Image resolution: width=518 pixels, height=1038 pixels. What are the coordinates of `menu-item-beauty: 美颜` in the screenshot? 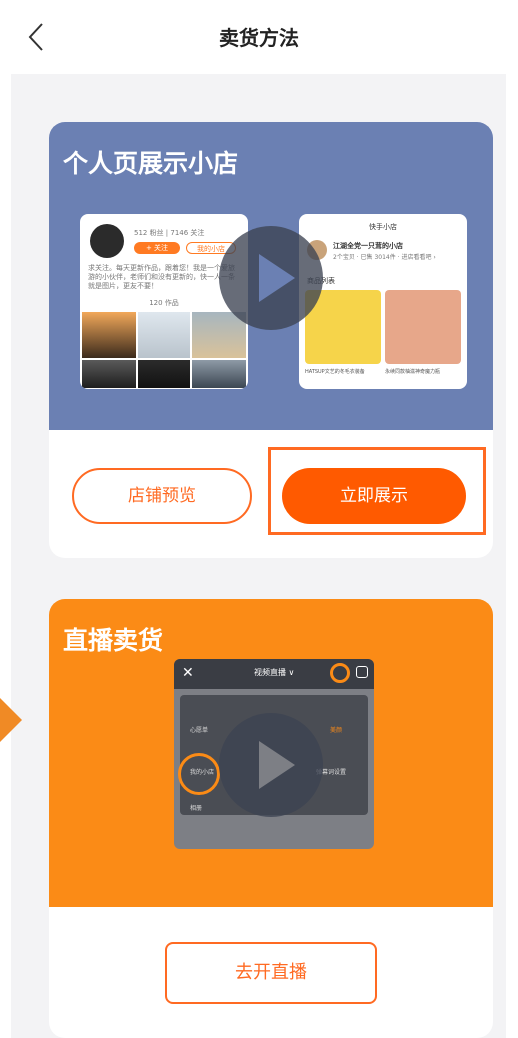 It's located at (336, 730).